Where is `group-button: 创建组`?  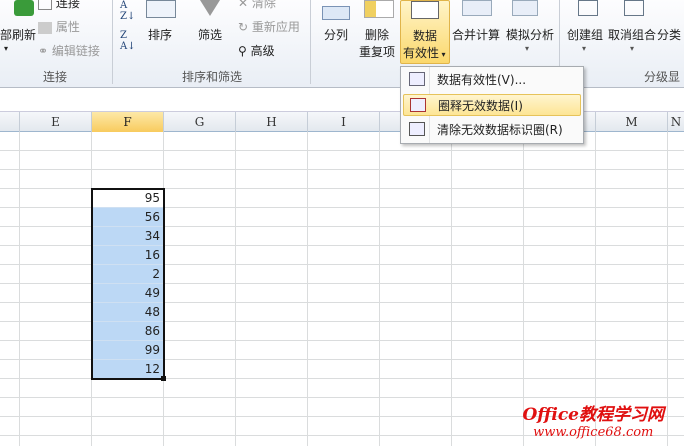
group-button: 创建组 is located at coordinates (585, 34).